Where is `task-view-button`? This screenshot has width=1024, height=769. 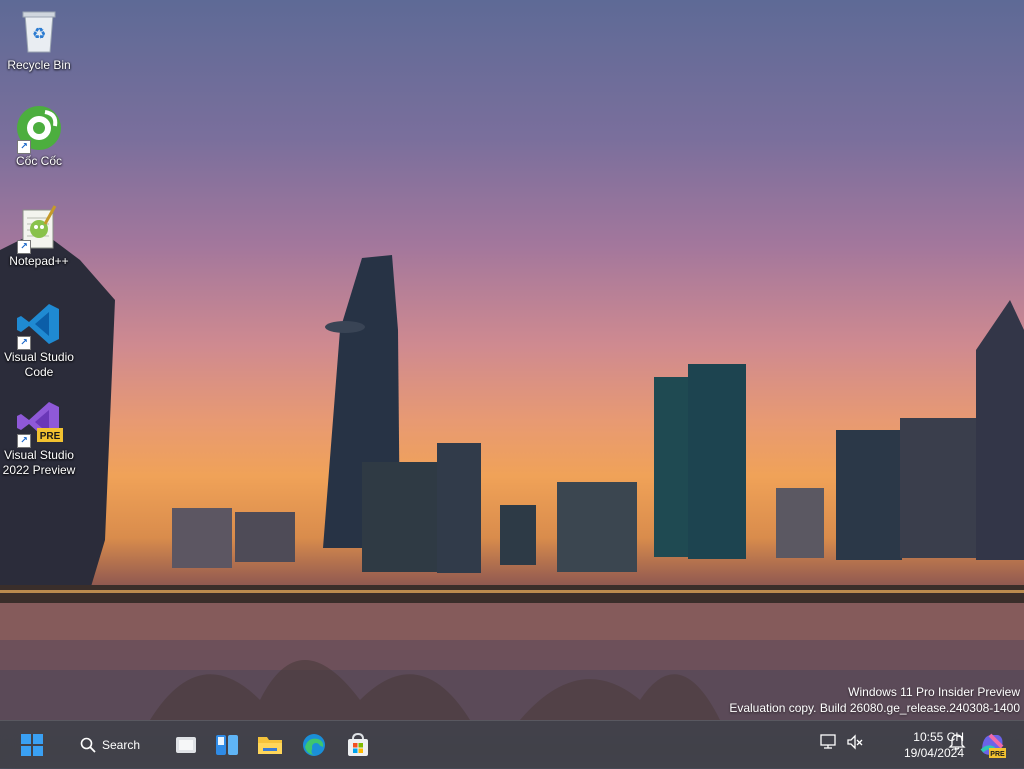 task-view-button is located at coordinates (186, 745).